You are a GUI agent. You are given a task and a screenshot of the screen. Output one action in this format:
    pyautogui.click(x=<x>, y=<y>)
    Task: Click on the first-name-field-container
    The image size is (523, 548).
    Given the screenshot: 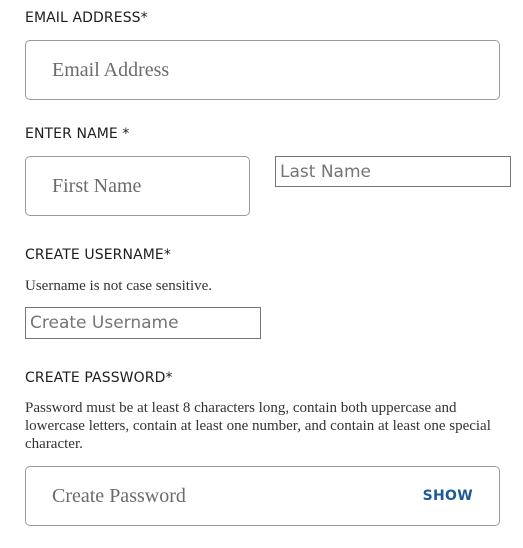 What is the action you would take?
    pyautogui.click(x=137, y=186)
    